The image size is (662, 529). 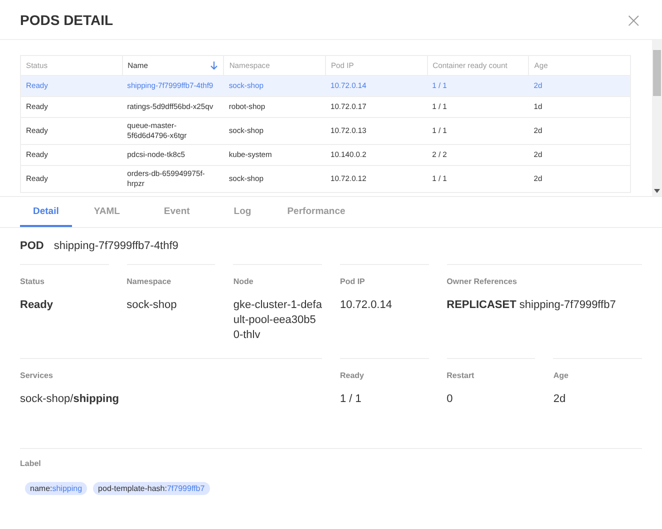 What do you see at coordinates (214, 65) in the screenshot?
I see `sort-arrow-icon` at bounding box center [214, 65].